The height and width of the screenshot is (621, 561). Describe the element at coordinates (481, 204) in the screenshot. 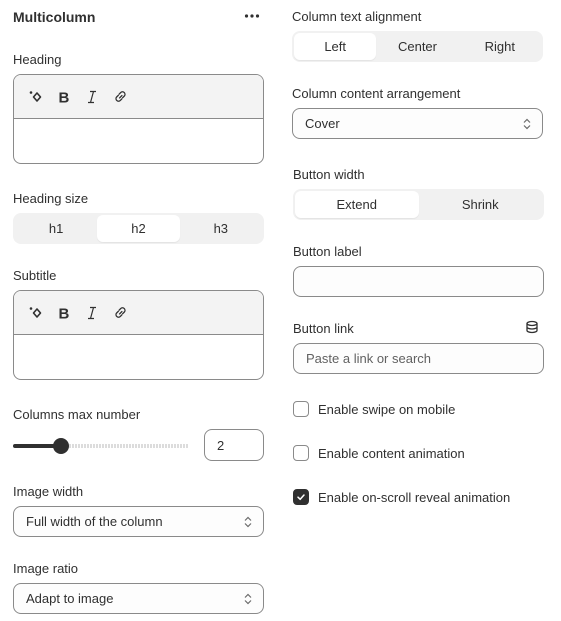

I see `button-width-option-shrink: Shrink` at that location.